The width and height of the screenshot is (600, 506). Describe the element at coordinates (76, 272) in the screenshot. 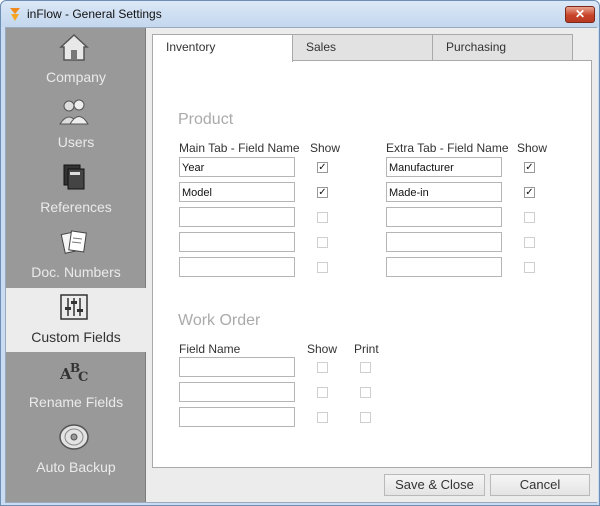

I see `sidebar-item-label: Doc. Numbers` at that location.